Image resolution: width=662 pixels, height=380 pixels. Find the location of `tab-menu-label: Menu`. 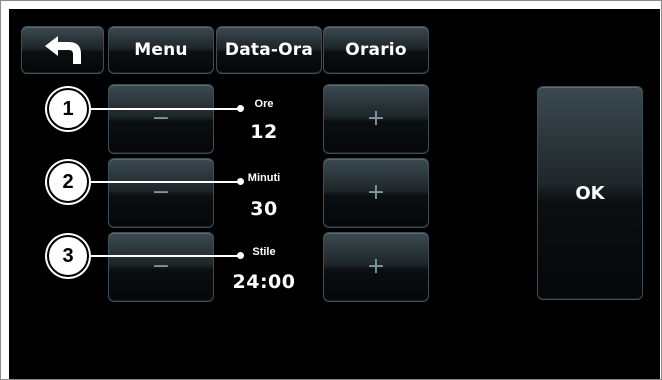

tab-menu-label: Menu is located at coordinates (161, 50).